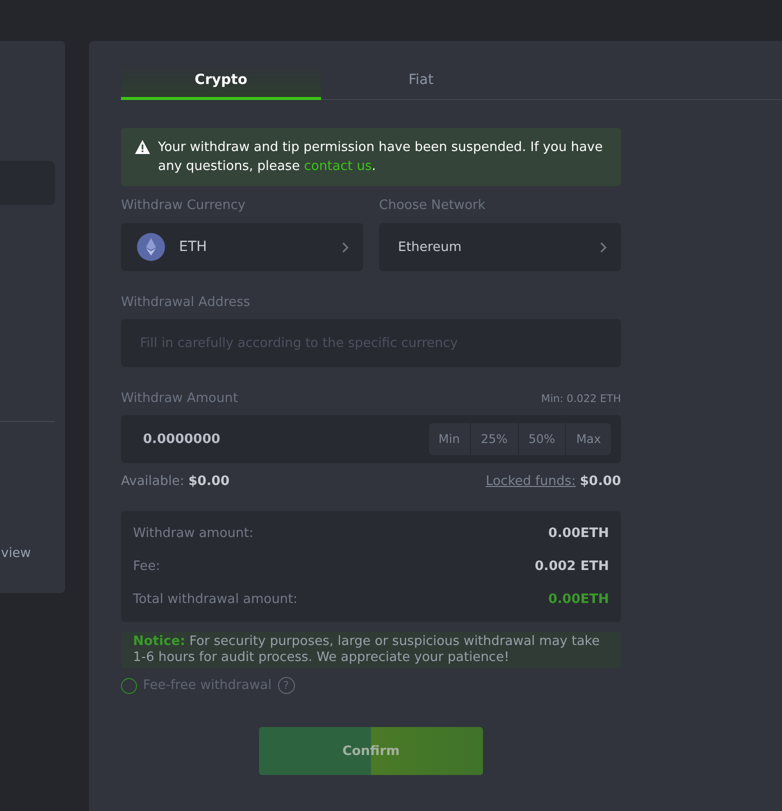  What do you see at coordinates (531, 481) in the screenshot?
I see `locked-funds-link: Locked funds:` at bounding box center [531, 481].